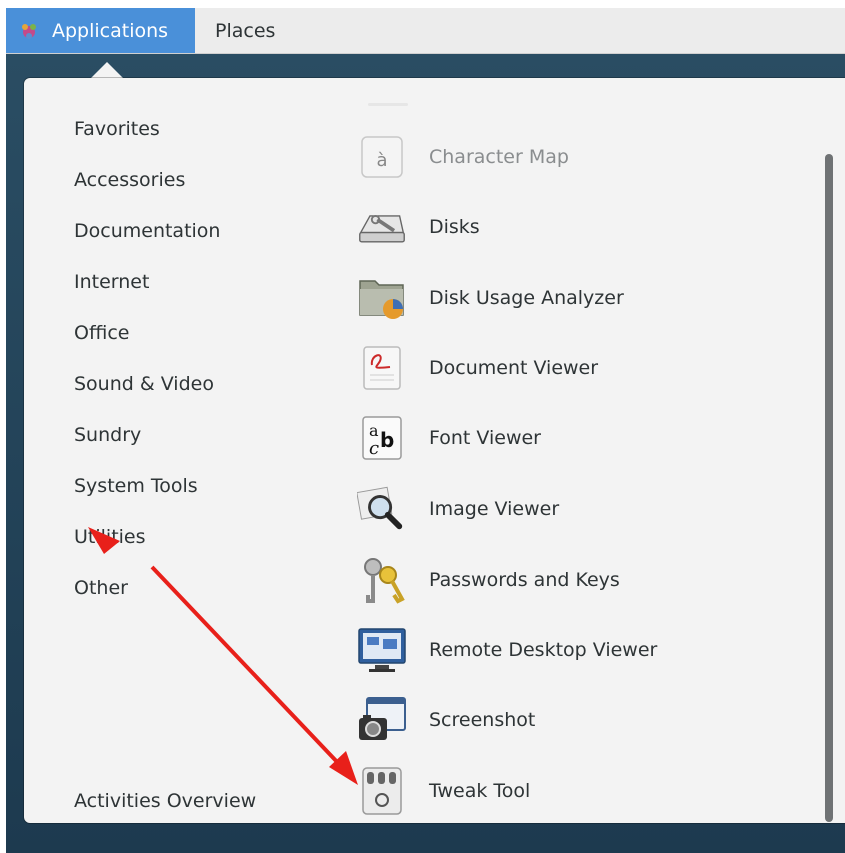 This screenshot has height=853, width=845. What do you see at coordinates (524, 580) in the screenshot?
I see `app-label: Passwords and Keys` at bounding box center [524, 580].